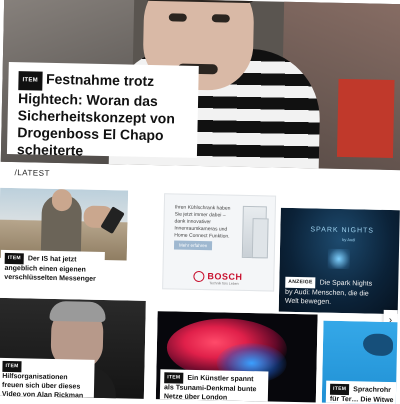 Image resolution: width=400 pixels, height=404 pixels. I want to click on hero-red-object, so click(365, 118).